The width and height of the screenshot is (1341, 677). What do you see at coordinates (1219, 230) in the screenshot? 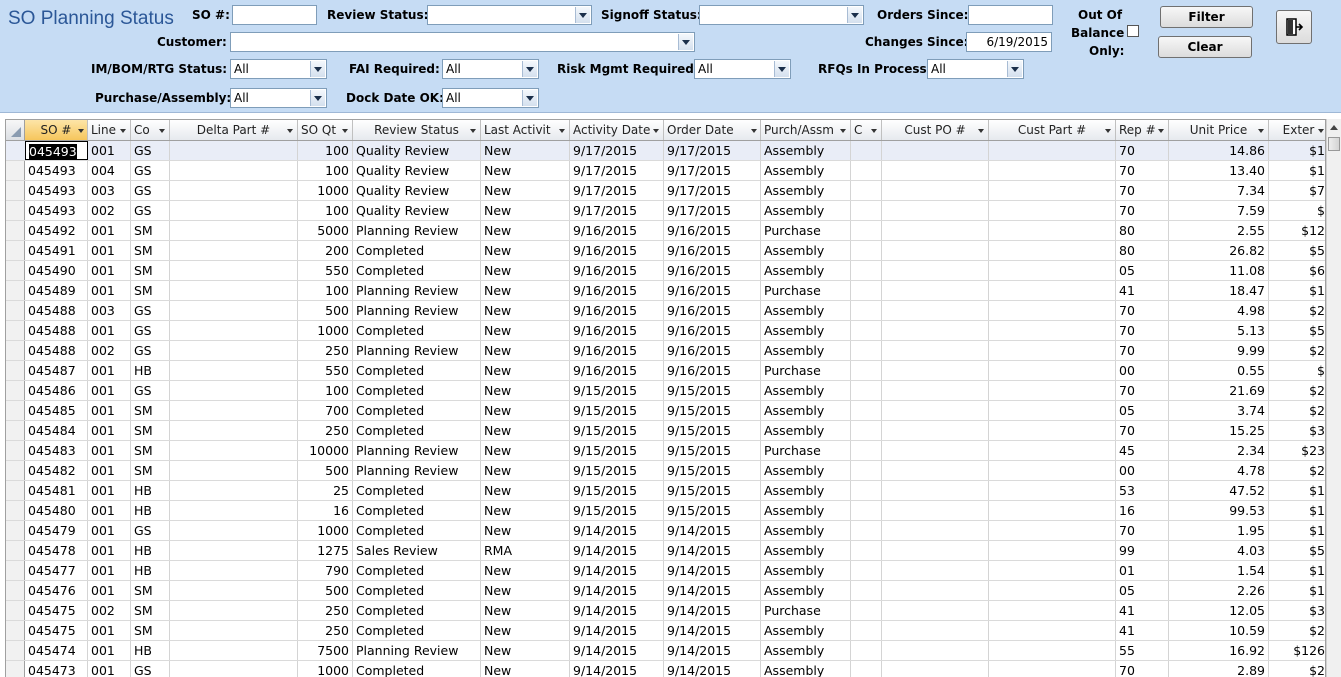
I see `cell-unit-price: 2.55` at bounding box center [1219, 230].